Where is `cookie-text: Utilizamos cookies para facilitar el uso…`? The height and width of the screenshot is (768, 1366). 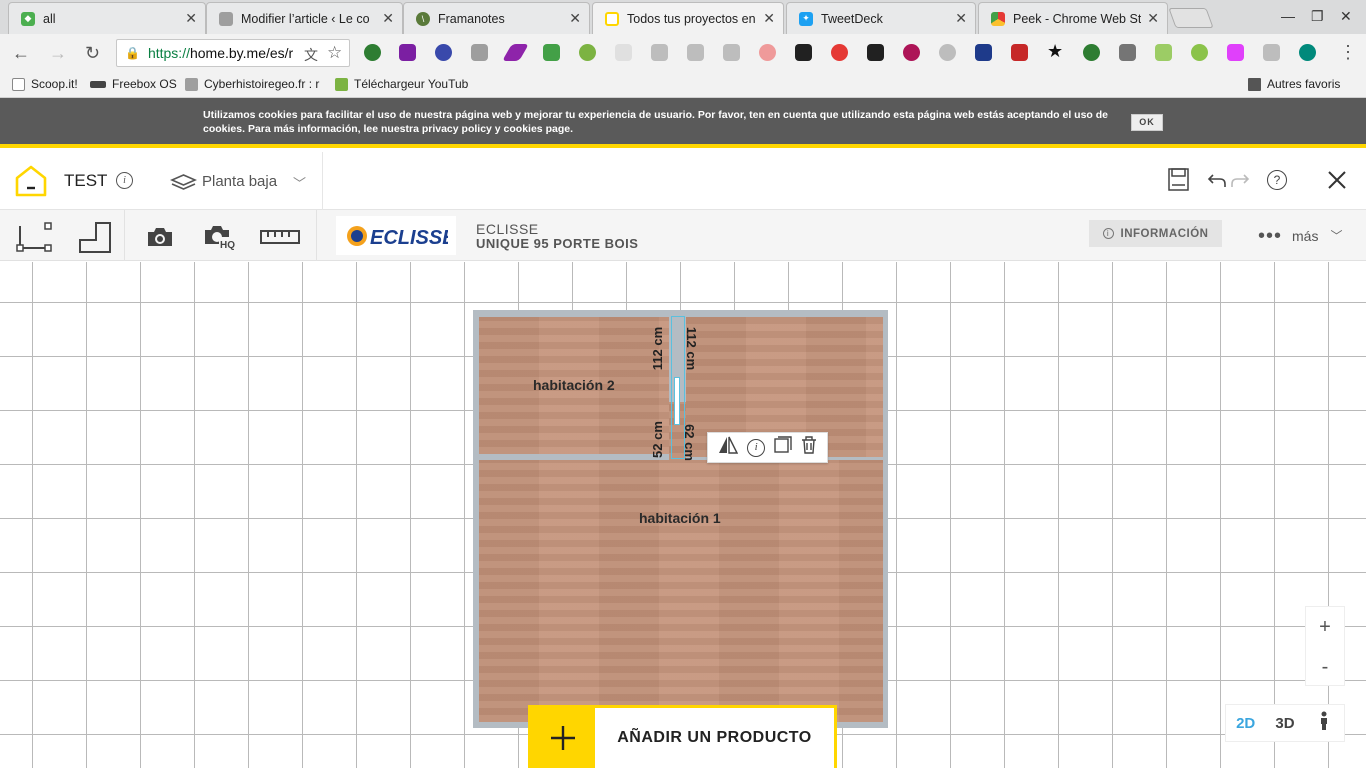 cookie-text: Utilizamos cookies para facilitar el uso… is located at coordinates (656, 122).